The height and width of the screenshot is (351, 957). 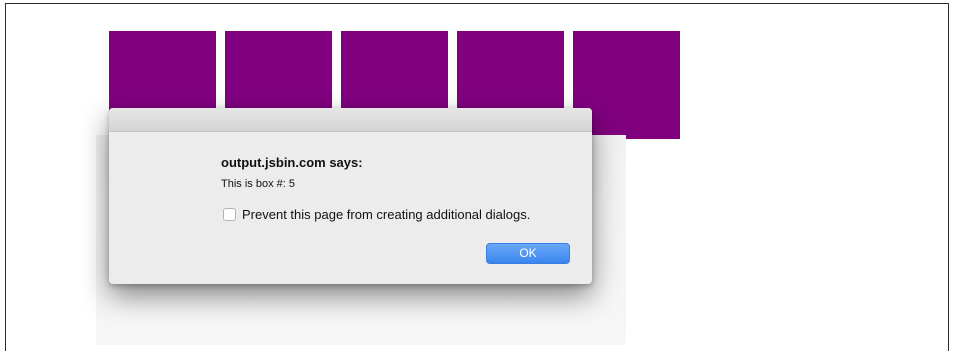 I want to click on dialog-message: This is box #: 5, so click(x=258, y=184).